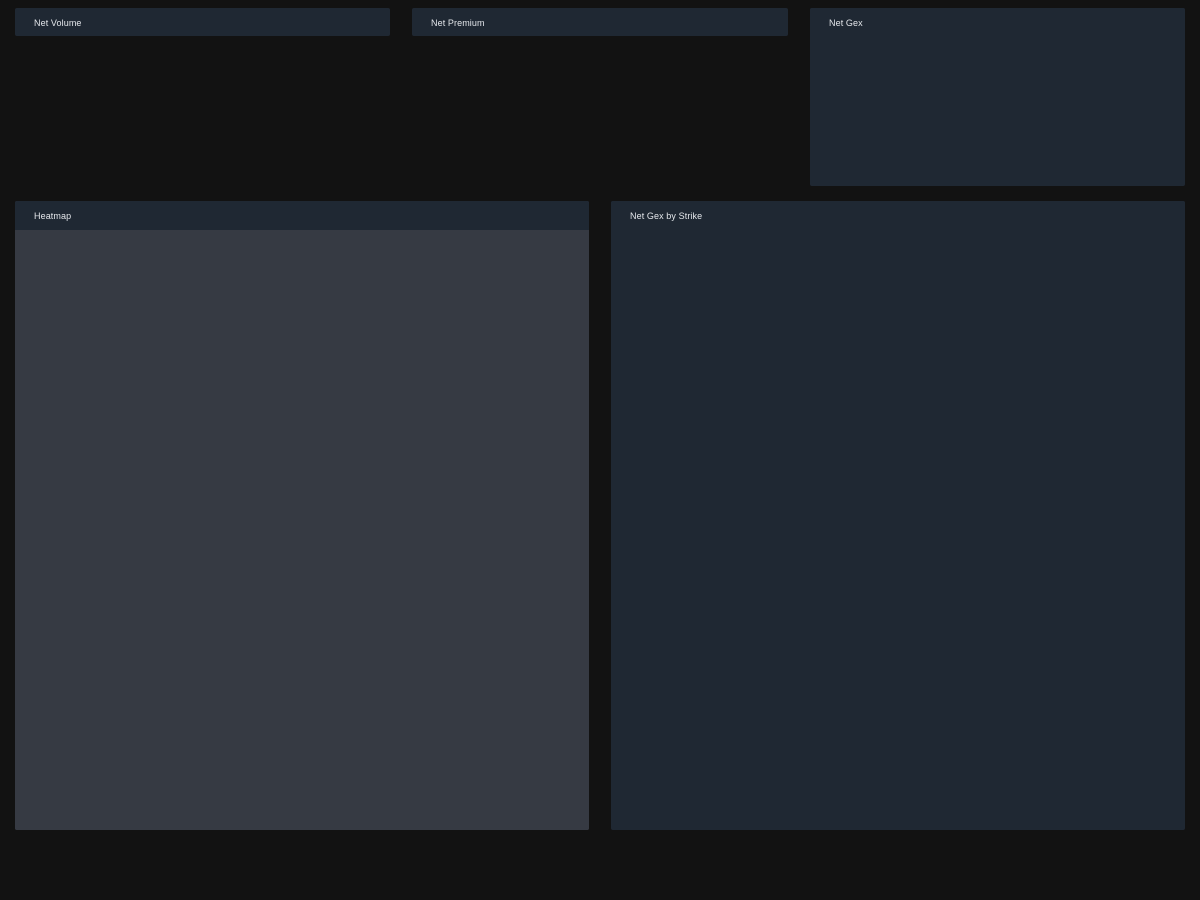 Image resolution: width=1200 pixels, height=900 pixels. Describe the element at coordinates (846, 22) in the screenshot. I see `net-gex-title: Net Gex` at that location.